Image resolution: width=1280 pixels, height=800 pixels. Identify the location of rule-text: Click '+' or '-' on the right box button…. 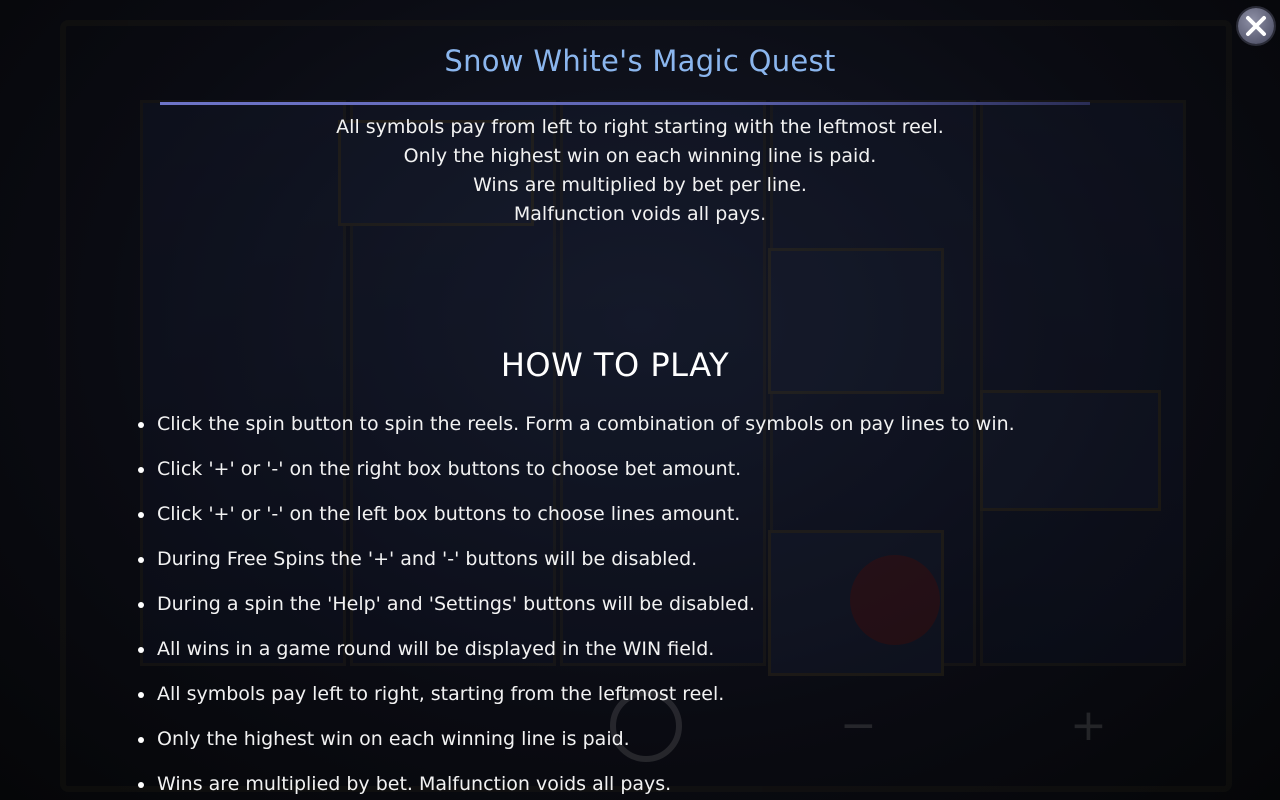
(449, 469).